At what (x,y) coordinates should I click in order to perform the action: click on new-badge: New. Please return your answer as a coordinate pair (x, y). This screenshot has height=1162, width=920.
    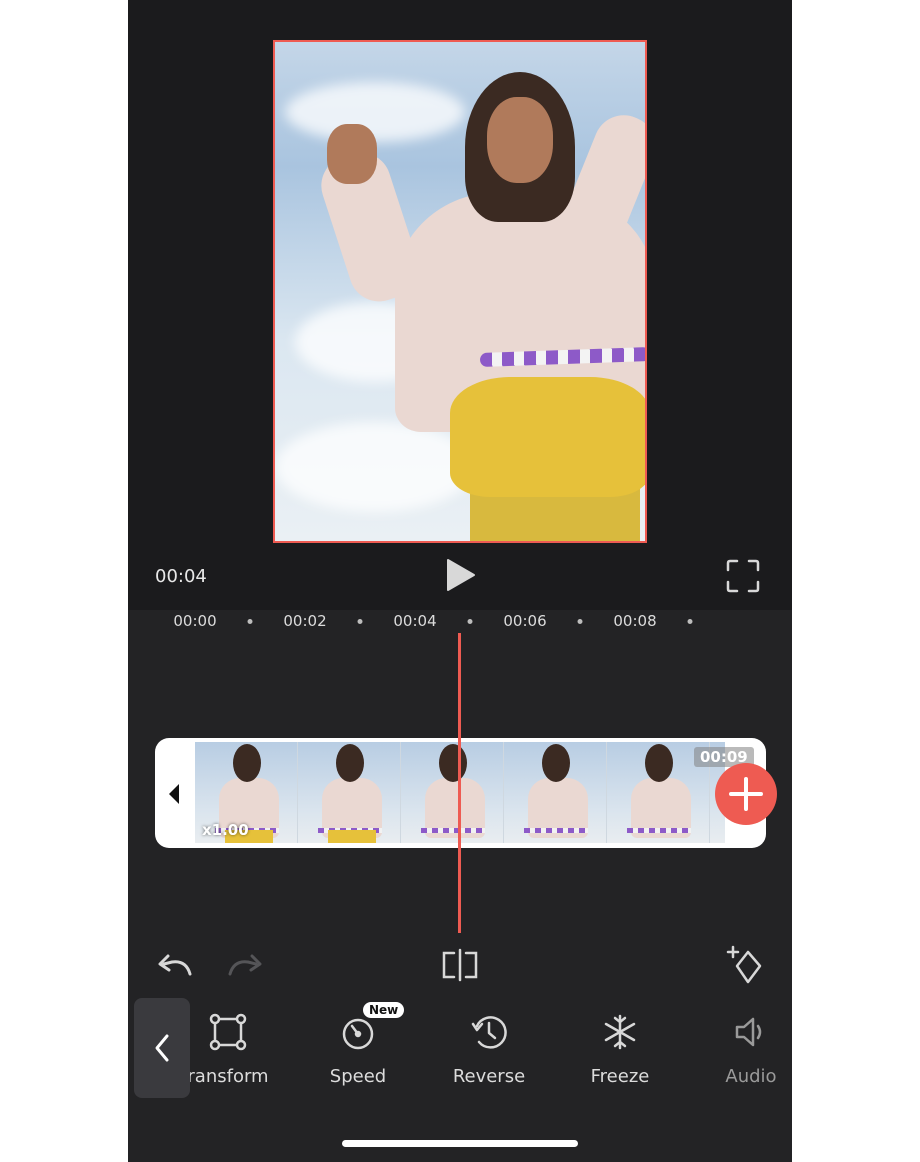
    Looking at the image, I should click on (384, 1010).